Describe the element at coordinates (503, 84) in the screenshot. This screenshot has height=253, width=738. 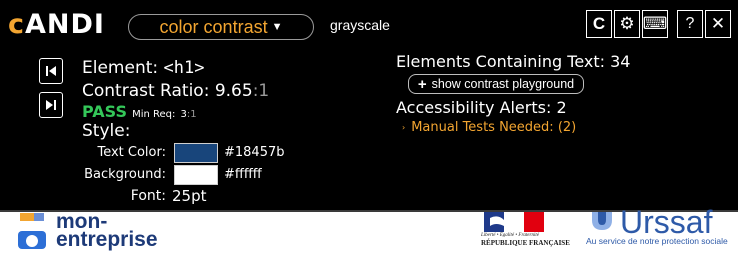
I see `playground-button-label: show contrast playground` at that location.